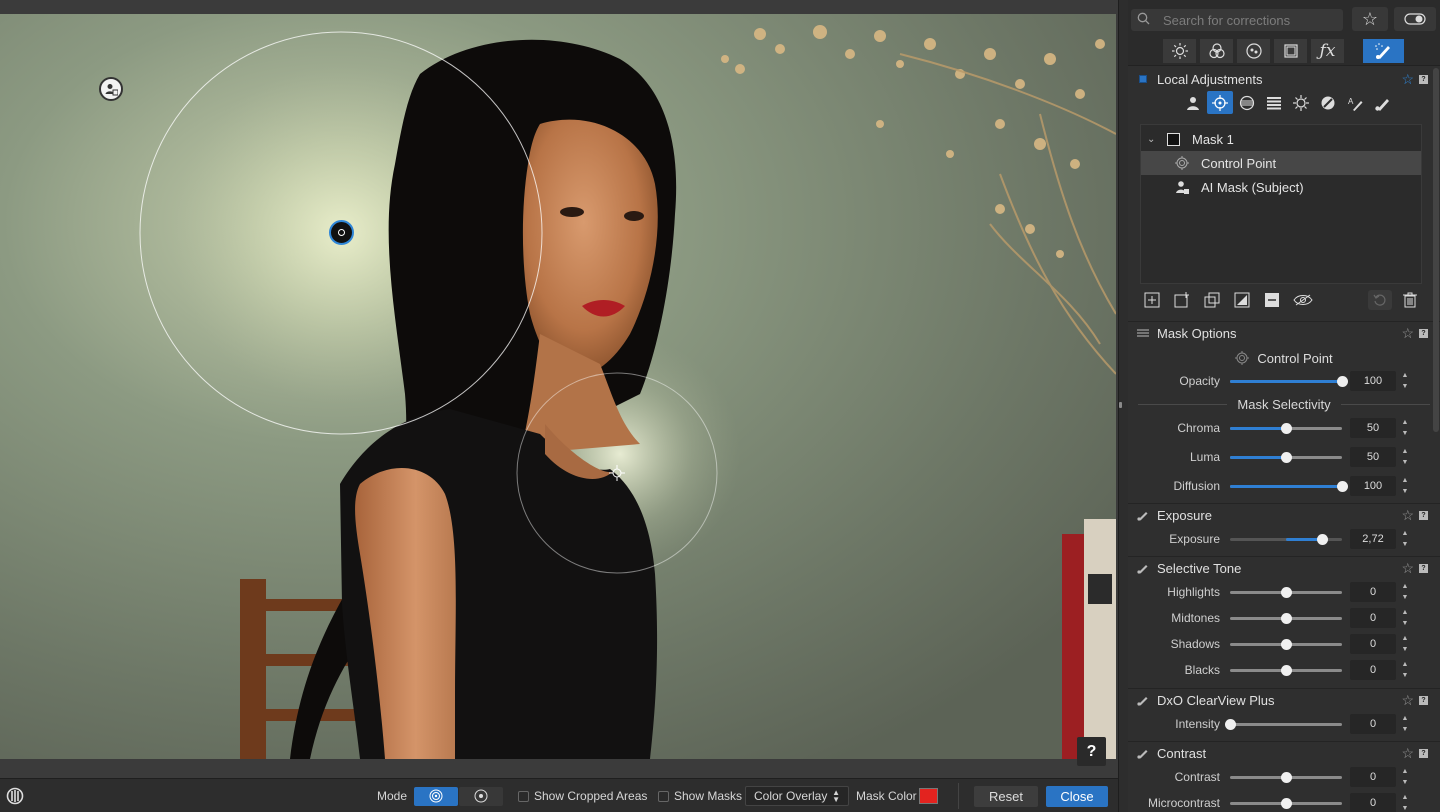  Describe the element at coordinates (1328, 51) in the screenshot. I see `tab-effects: ƒx` at that location.